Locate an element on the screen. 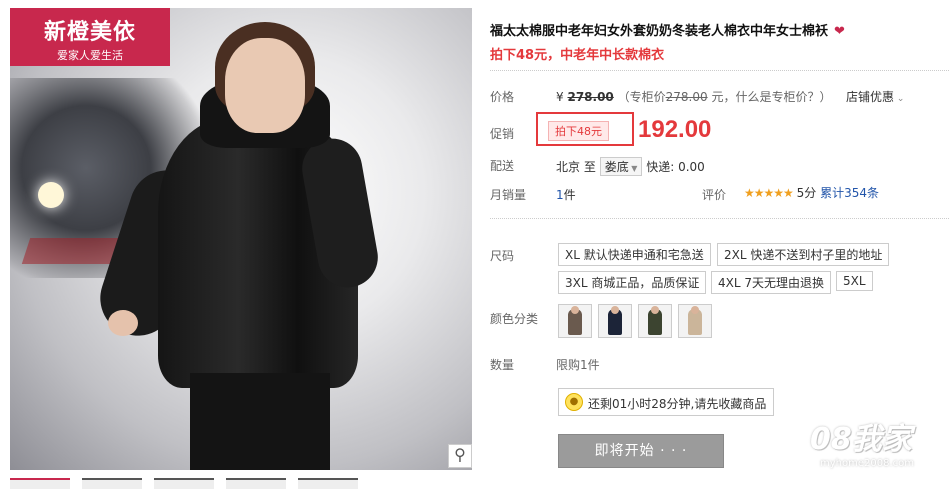 This screenshot has width=949, height=492. size-option-xl: XL 默认快递申通和宅急送 is located at coordinates (634, 254).